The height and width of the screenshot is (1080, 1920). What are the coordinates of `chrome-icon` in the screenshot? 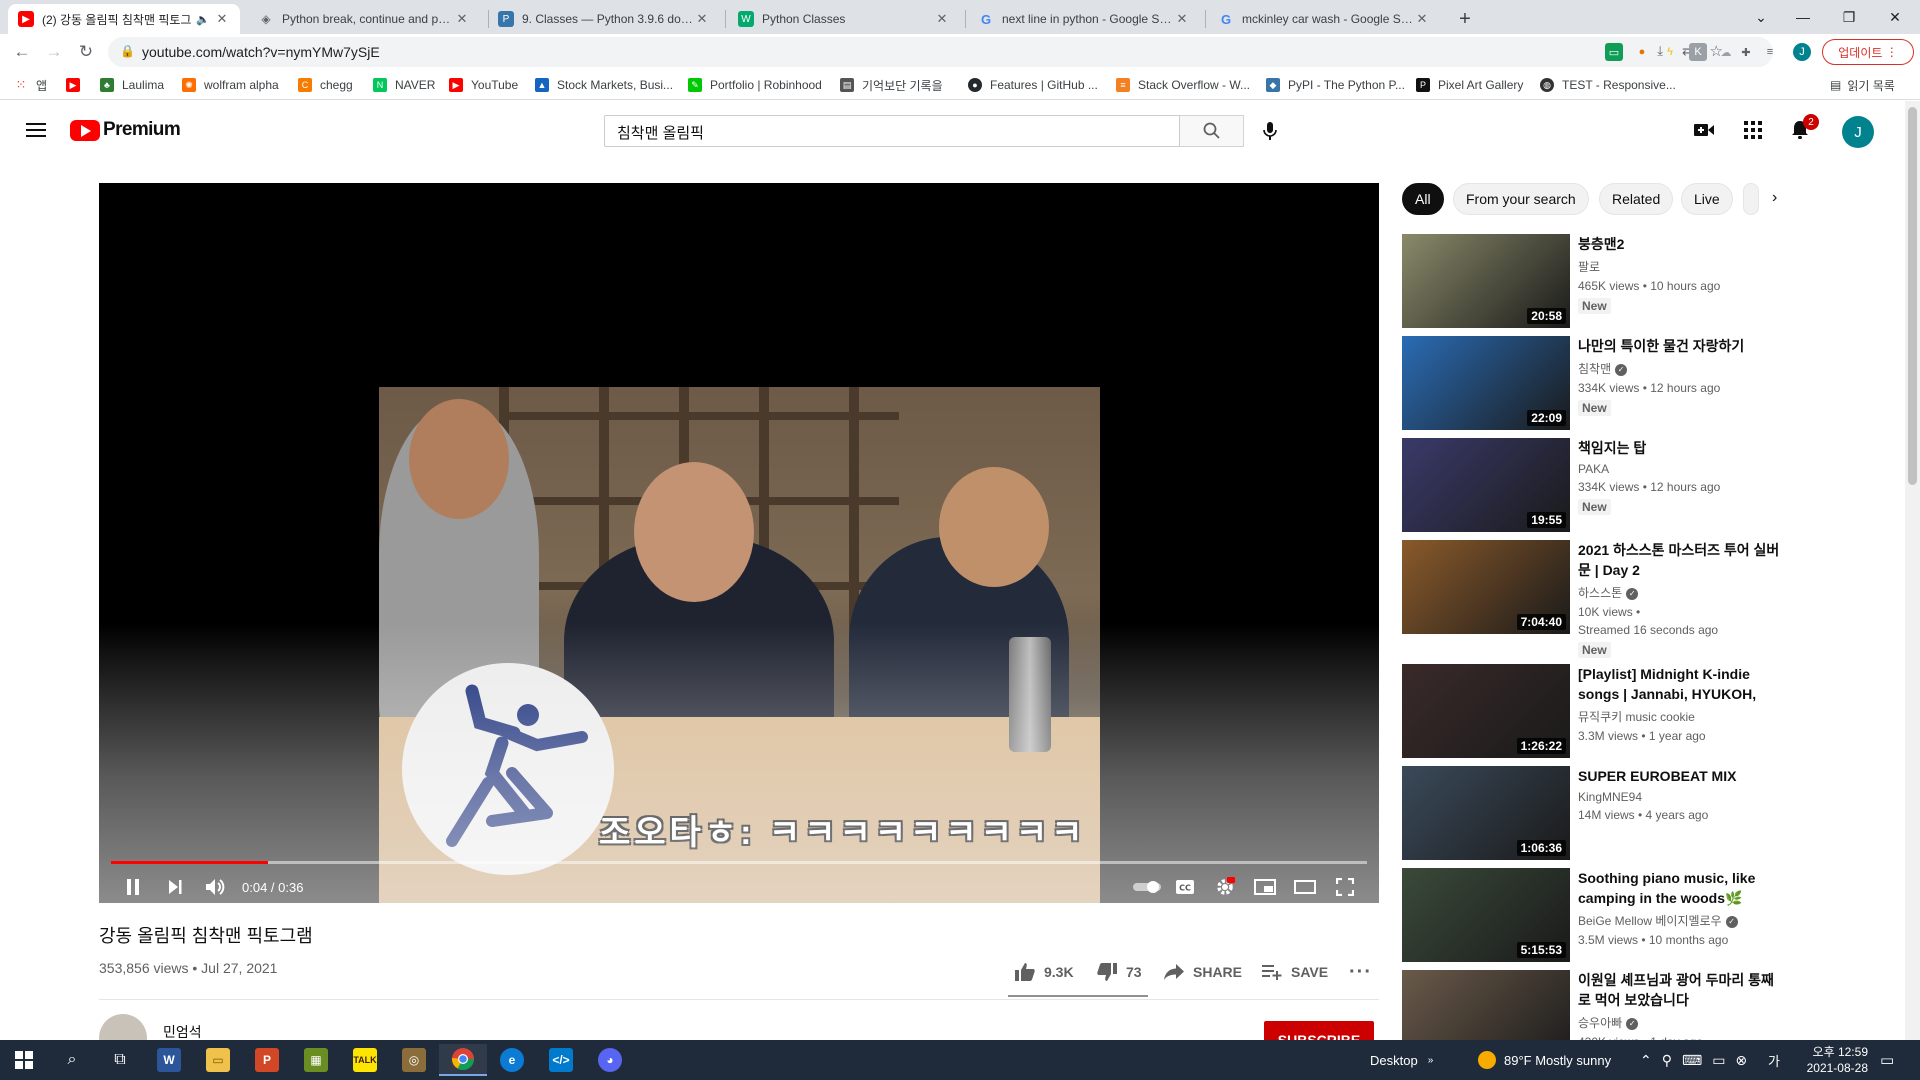 It's located at (463, 1060).